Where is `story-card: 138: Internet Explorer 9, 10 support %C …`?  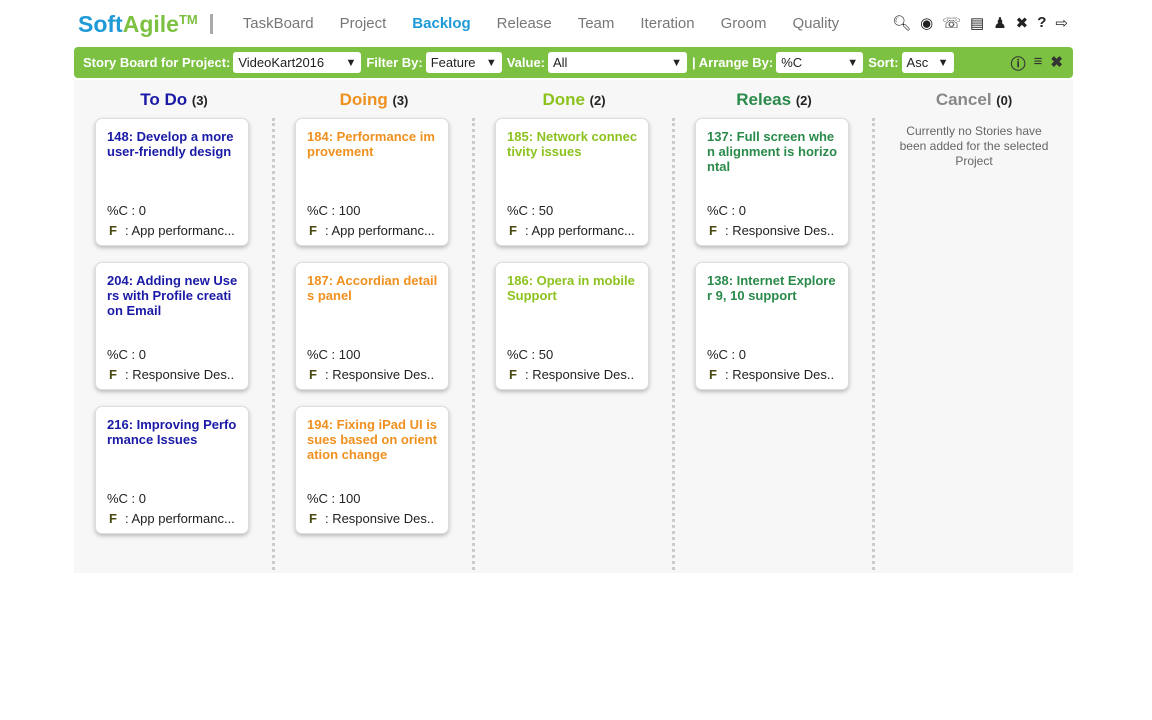 story-card: 138: Internet Explorer 9, 10 support %C … is located at coordinates (772, 326).